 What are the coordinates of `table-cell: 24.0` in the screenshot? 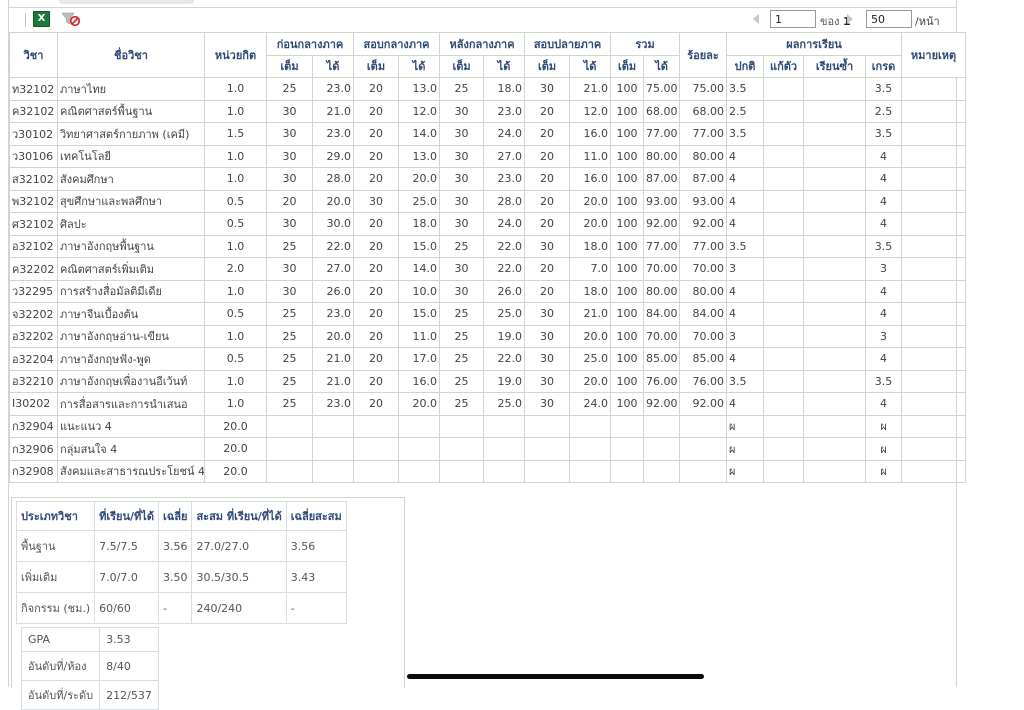 It's located at (504, 224).